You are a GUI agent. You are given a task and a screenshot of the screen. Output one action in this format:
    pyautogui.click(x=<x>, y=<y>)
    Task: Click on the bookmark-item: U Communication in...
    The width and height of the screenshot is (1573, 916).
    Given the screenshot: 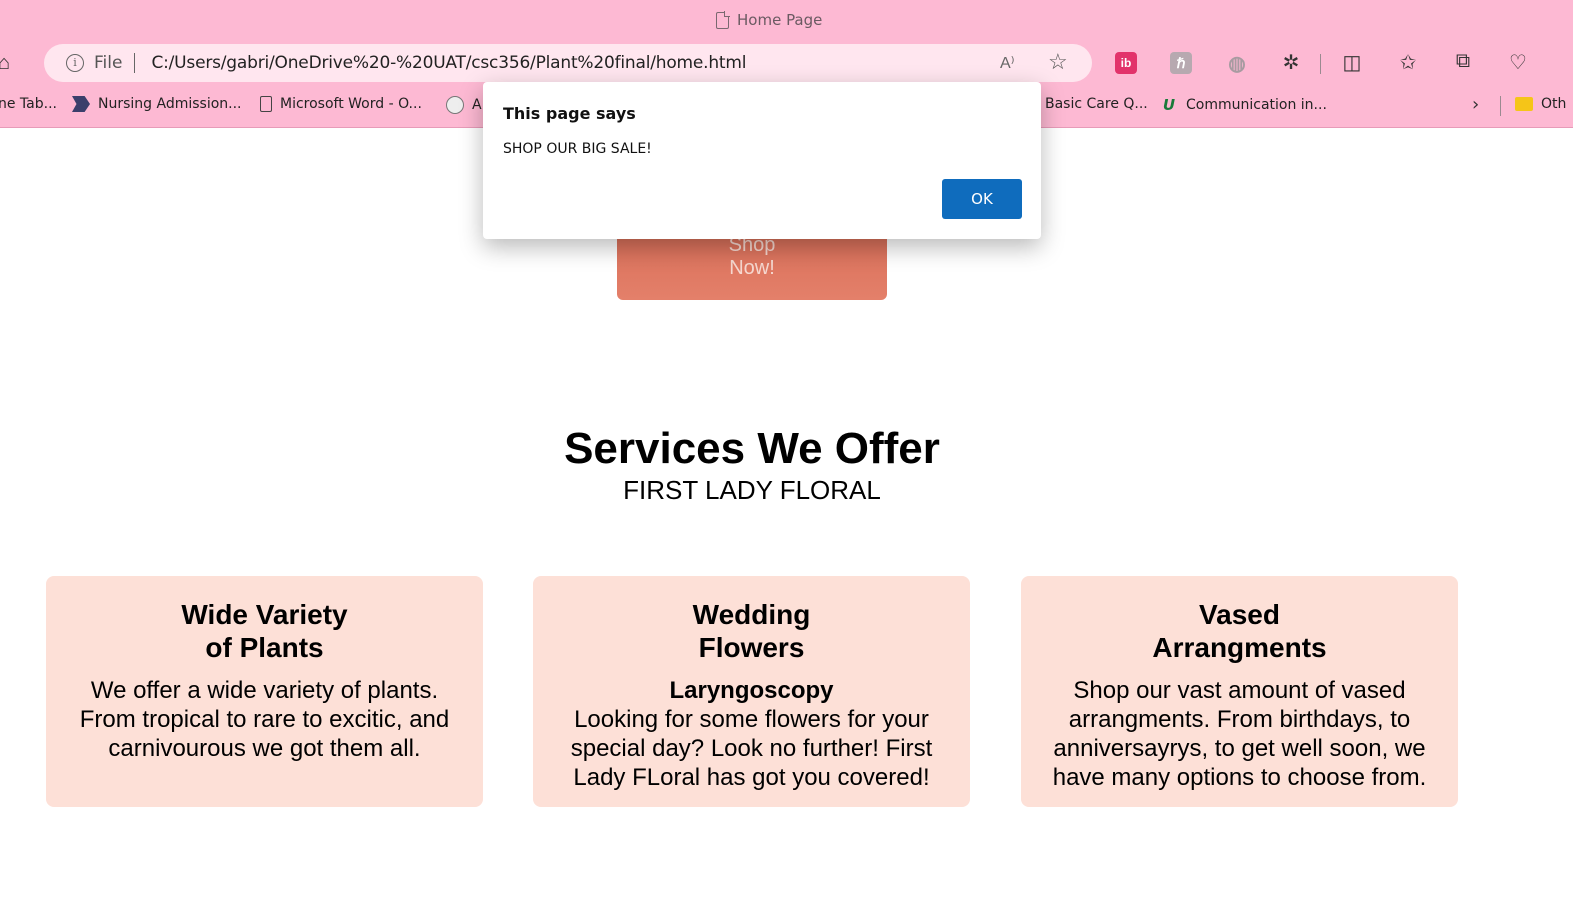 What is the action you would take?
    pyautogui.click(x=1243, y=105)
    